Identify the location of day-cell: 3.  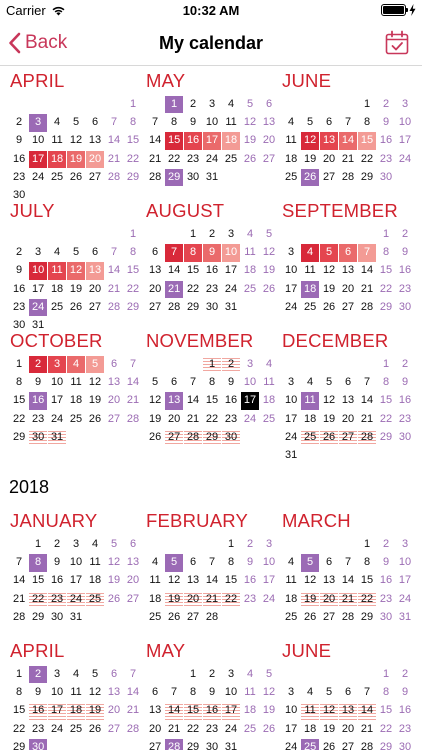
(405, 544).